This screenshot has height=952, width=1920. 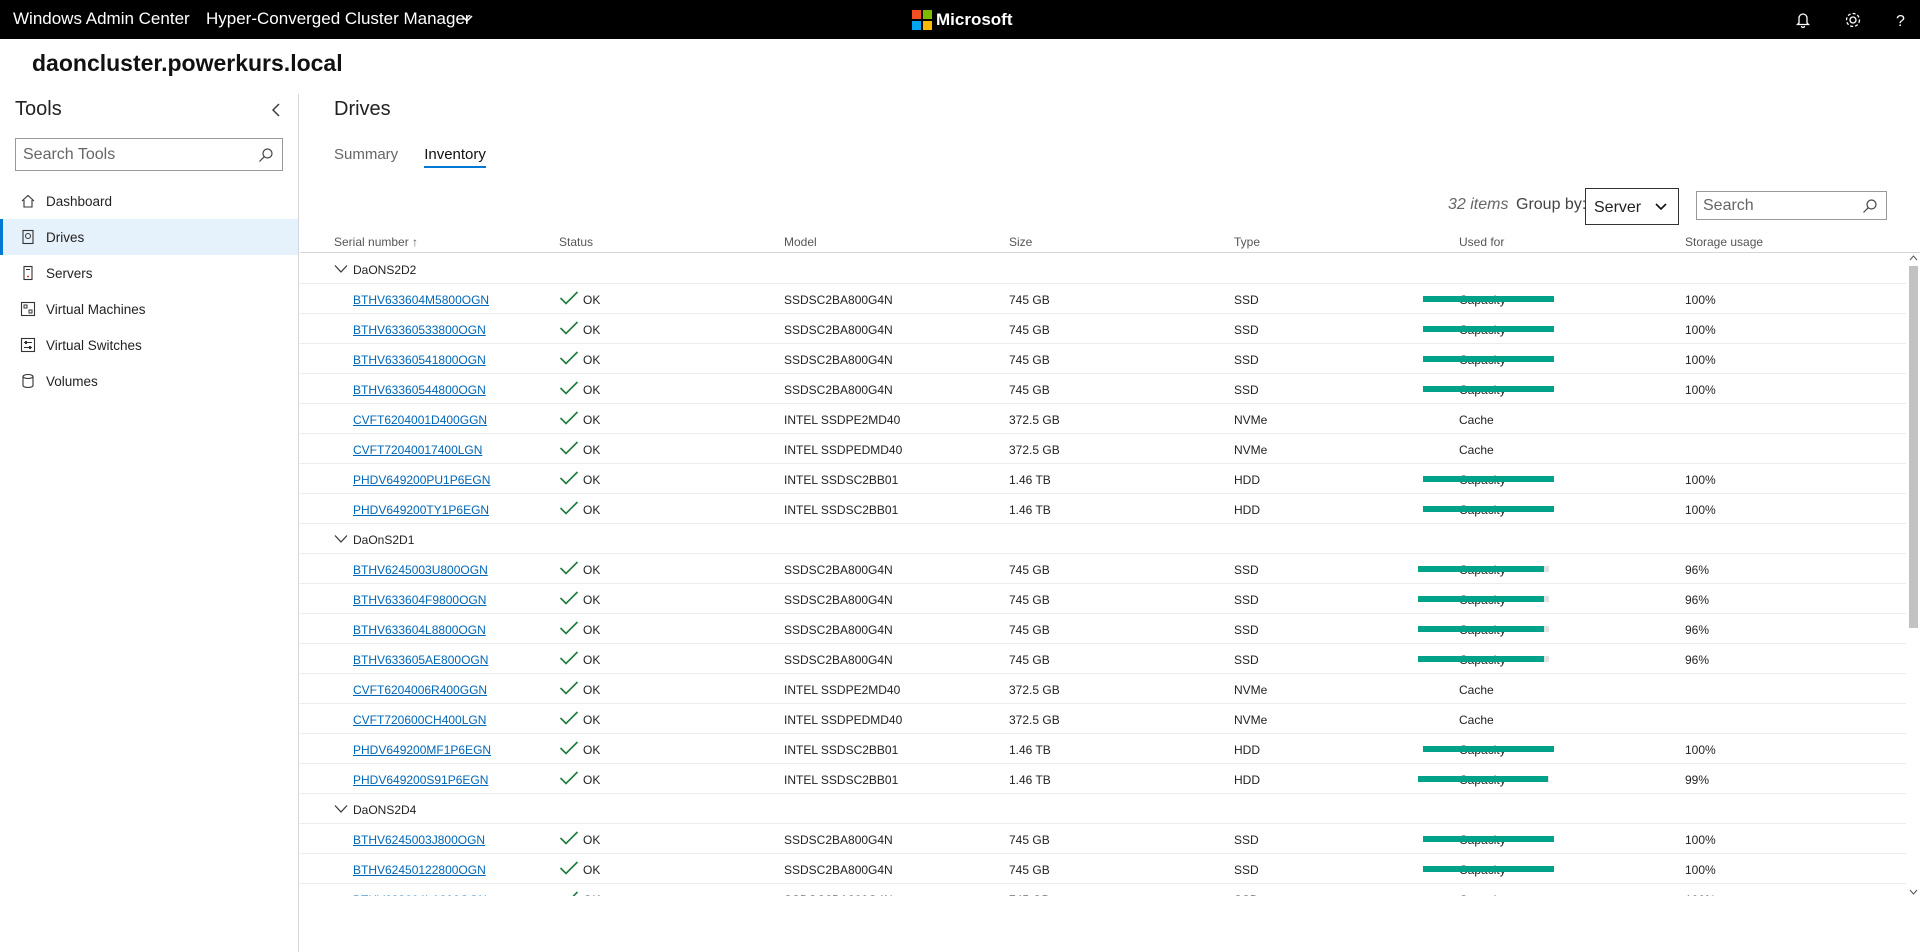 I want to click on column-header-used-for: Used for, so click(x=1481, y=242).